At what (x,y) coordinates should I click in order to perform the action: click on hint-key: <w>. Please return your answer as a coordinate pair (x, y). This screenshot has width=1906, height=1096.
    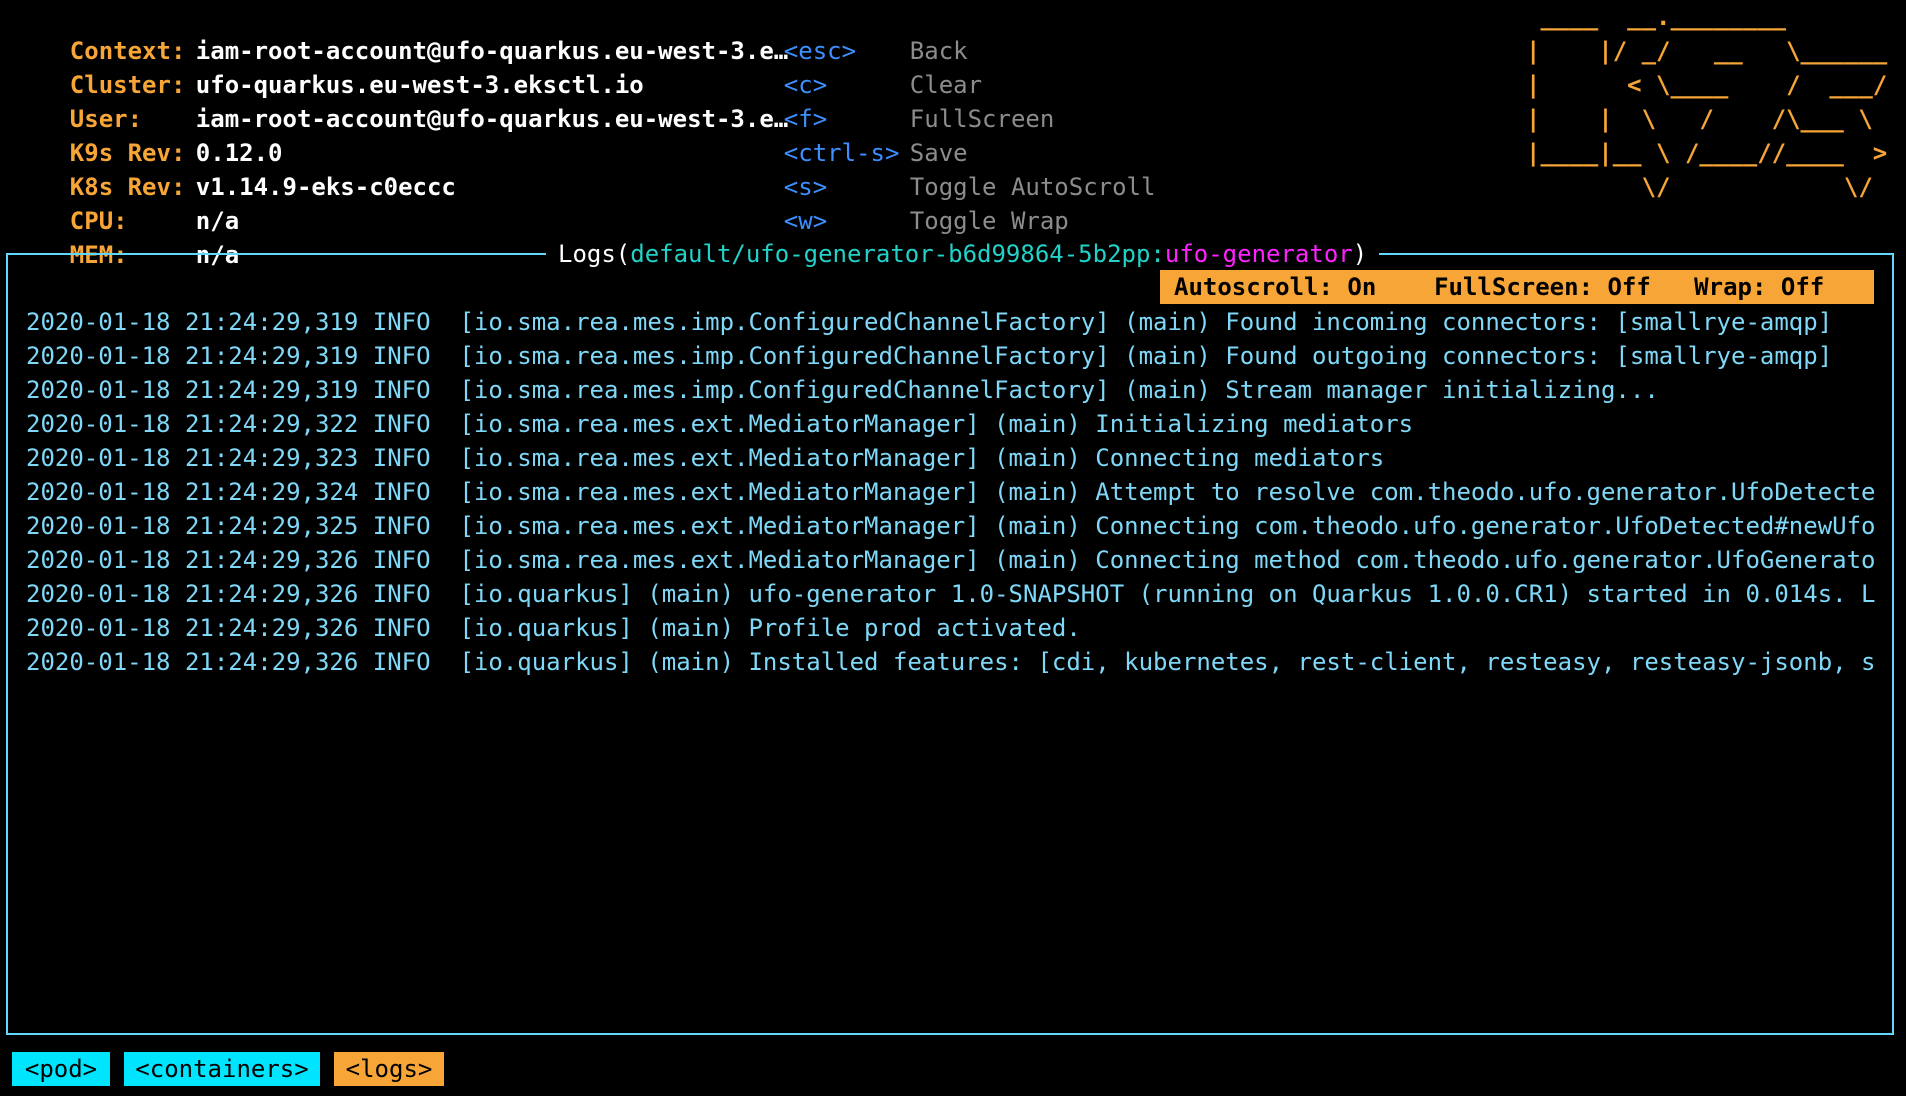
    Looking at the image, I should click on (805, 221).